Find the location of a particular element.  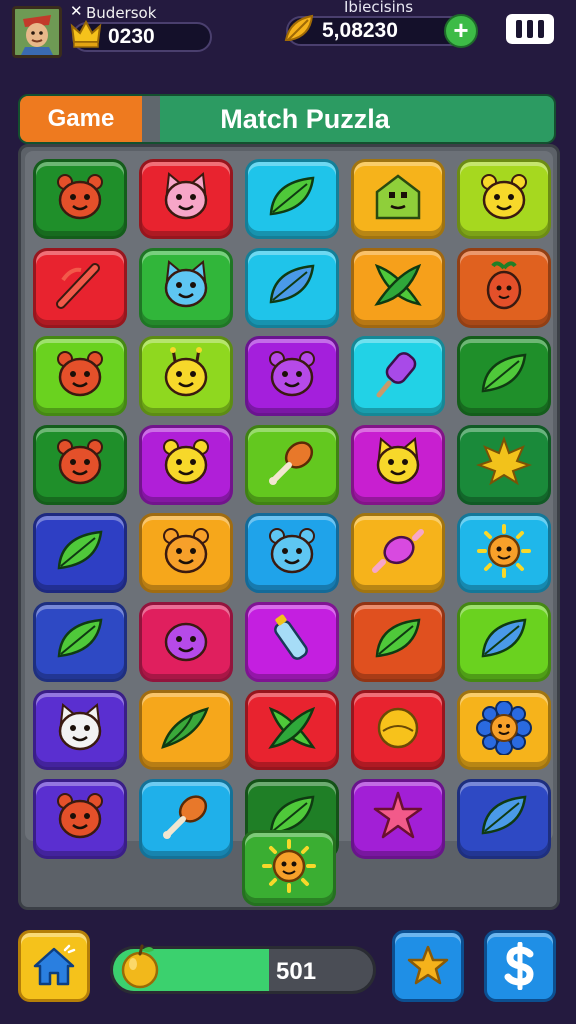

pink-candy-icon is located at coordinates (398, 553).